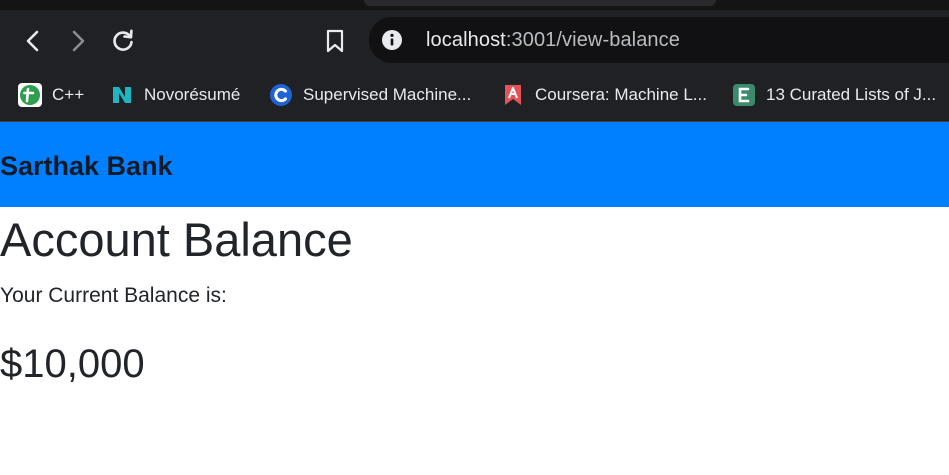  I want to click on url-host: localhost, so click(466, 40).